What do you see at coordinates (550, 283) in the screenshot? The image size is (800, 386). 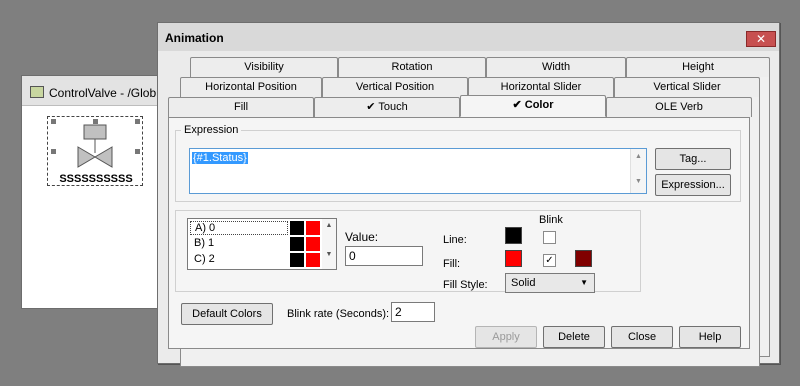 I see `fill-style-select: Solid ▼` at bounding box center [550, 283].